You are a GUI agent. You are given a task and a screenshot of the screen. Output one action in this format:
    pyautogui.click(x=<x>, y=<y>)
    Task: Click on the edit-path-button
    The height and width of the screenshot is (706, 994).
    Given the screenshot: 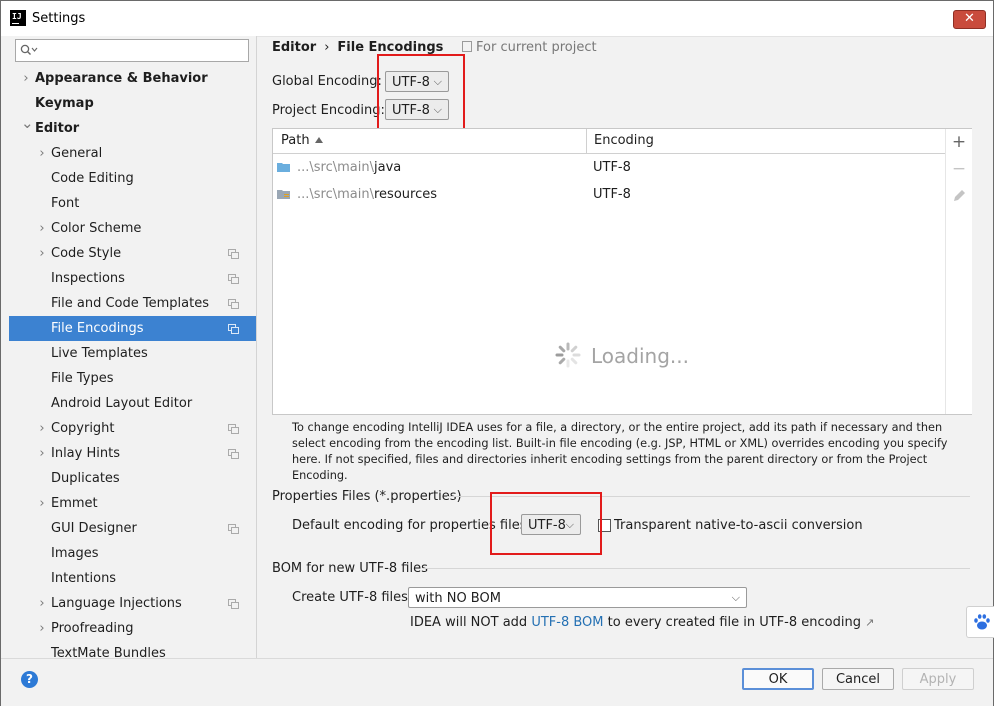 What is the action you would take?
    pyautogui.click(x=959, y=196)
    